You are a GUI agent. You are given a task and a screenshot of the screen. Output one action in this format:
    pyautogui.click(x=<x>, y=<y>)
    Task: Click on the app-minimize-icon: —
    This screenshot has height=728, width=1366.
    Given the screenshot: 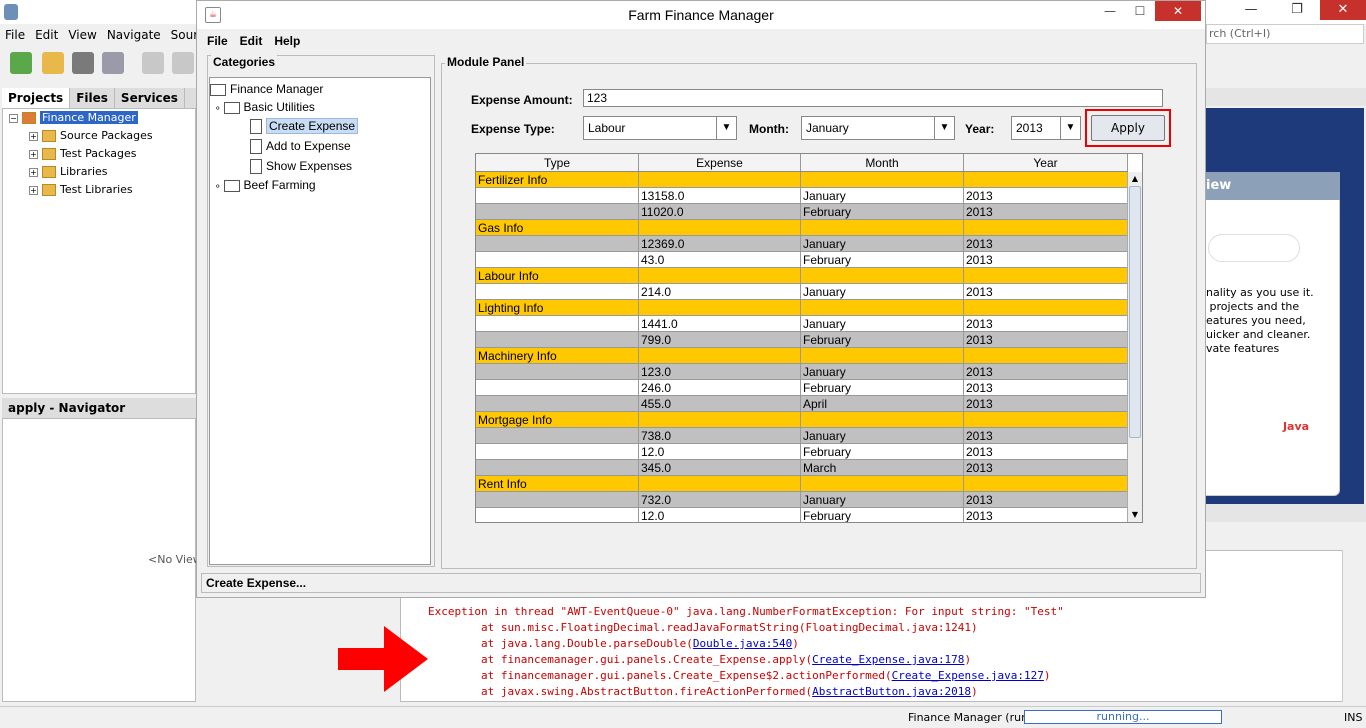 What is the action you would take?
    pyautogui.click(x=1110, y=11)
    